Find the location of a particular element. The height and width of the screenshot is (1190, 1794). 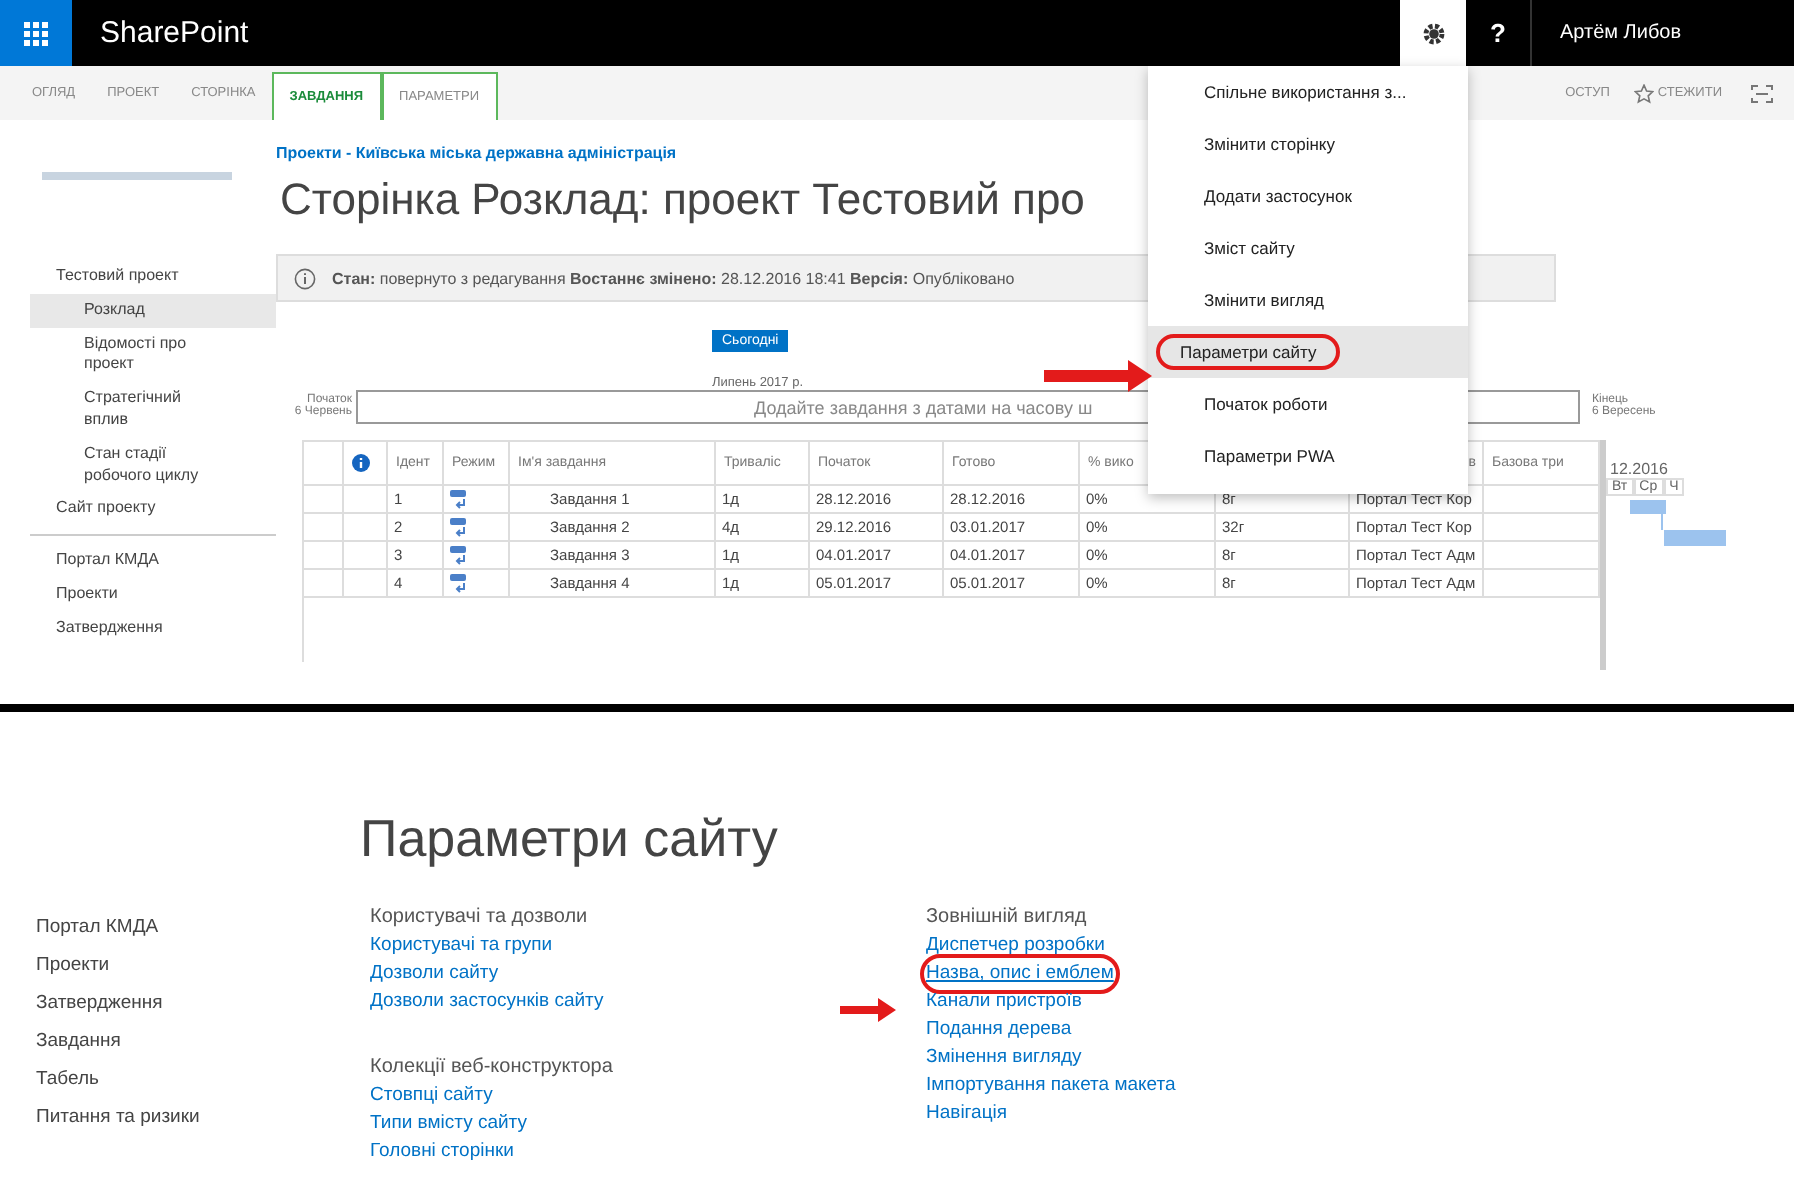

page-title: Сторінка Розклад: проект Тестовий про is located at coordinates (682, 200).